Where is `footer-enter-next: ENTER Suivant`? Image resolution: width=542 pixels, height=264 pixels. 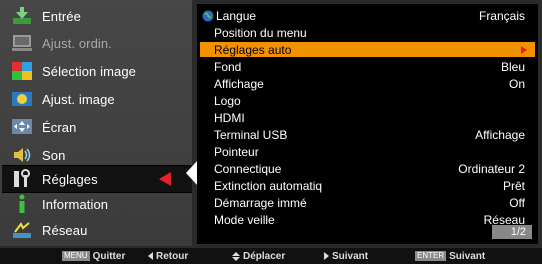 footer-enter-next: ENTER Suivant is located at coordinates (450, 256).